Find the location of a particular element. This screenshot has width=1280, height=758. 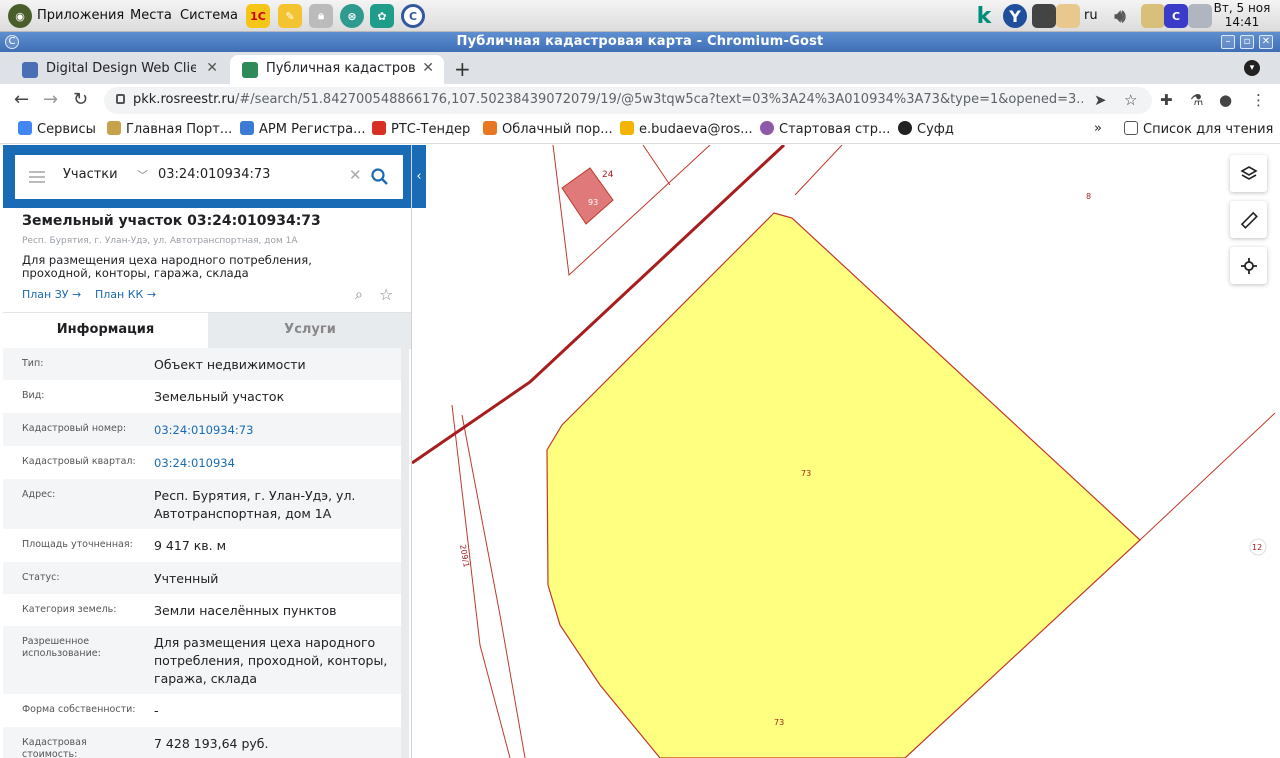

close-window-button: ✕ is located at coordinates (1266, 42).